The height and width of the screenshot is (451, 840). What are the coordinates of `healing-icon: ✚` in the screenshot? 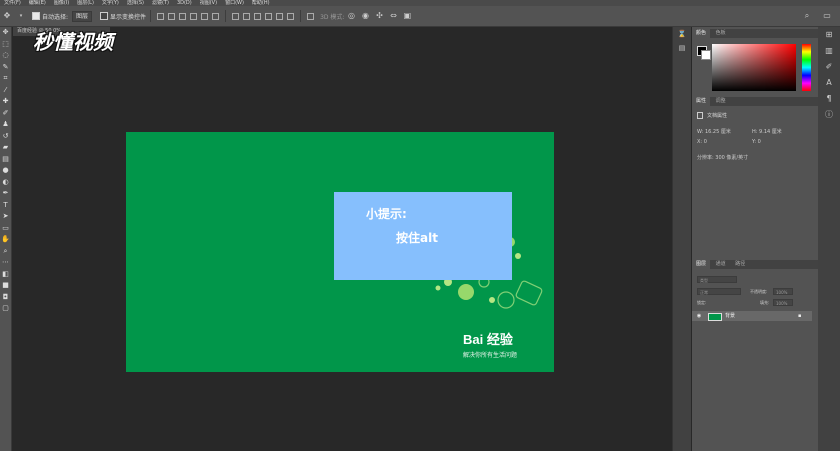 It's located at (5, 102).